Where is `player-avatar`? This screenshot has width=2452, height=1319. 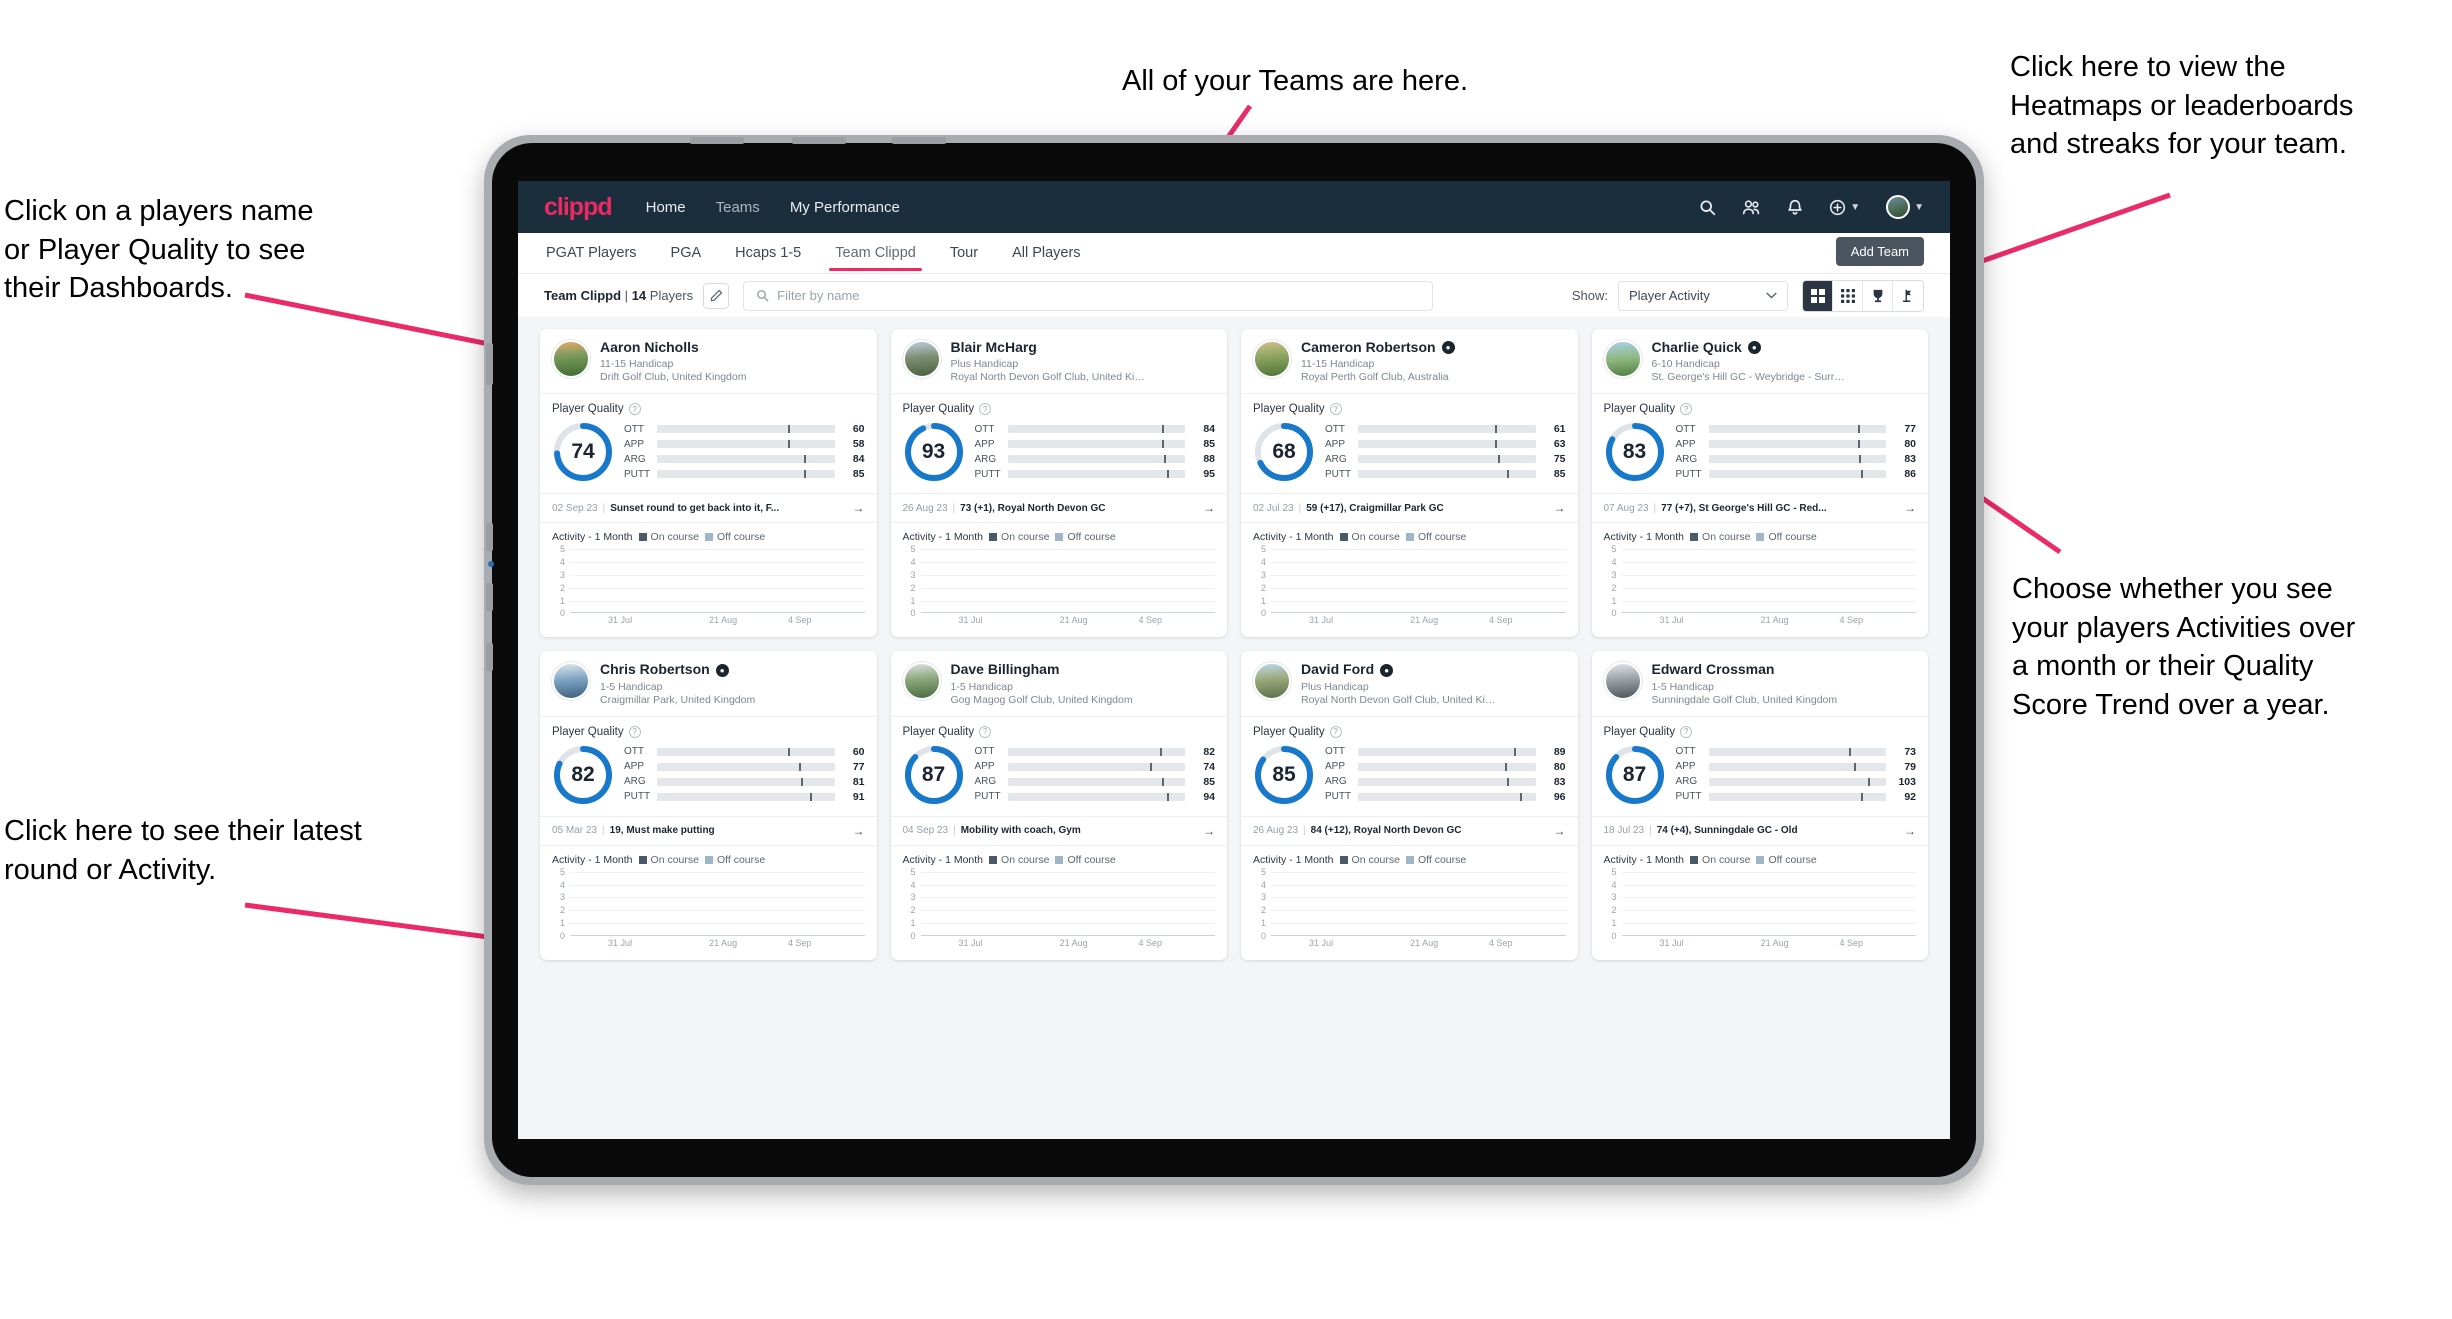 player-avatar is located at coordinates (1622, 681).